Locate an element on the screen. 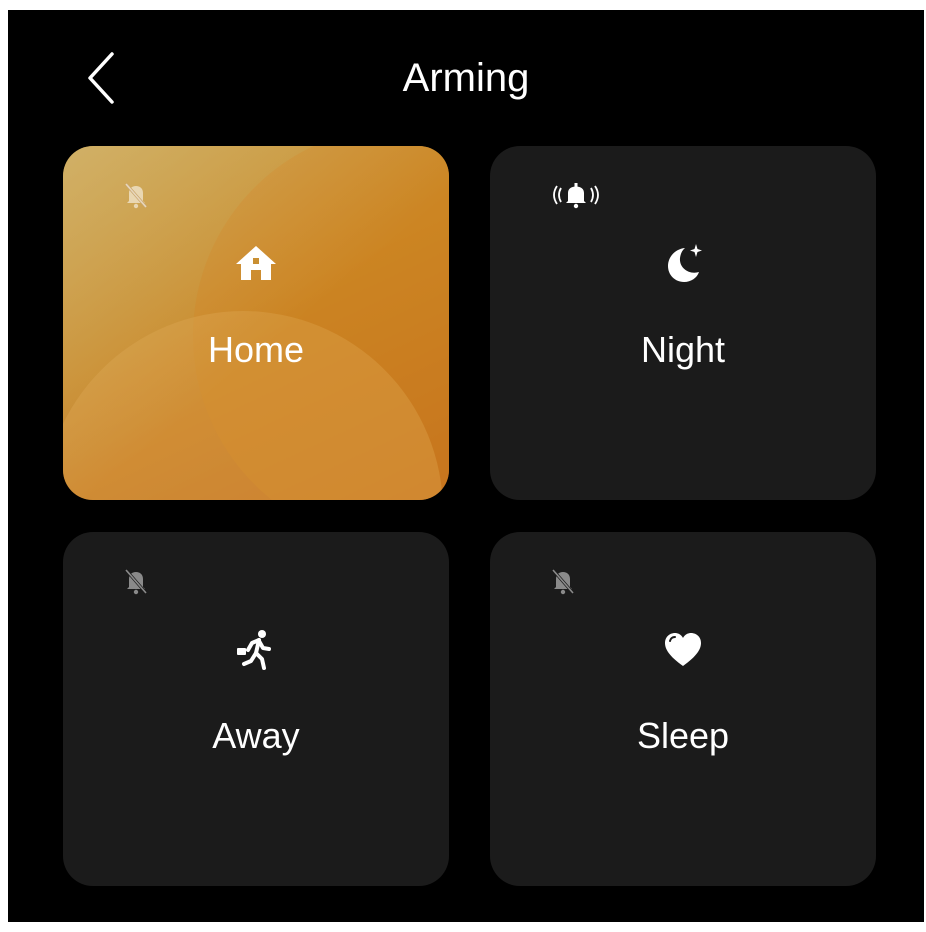 The height and width of the screenshot is (932, 926). mode-label: Home is located at coordinates (256, 349).